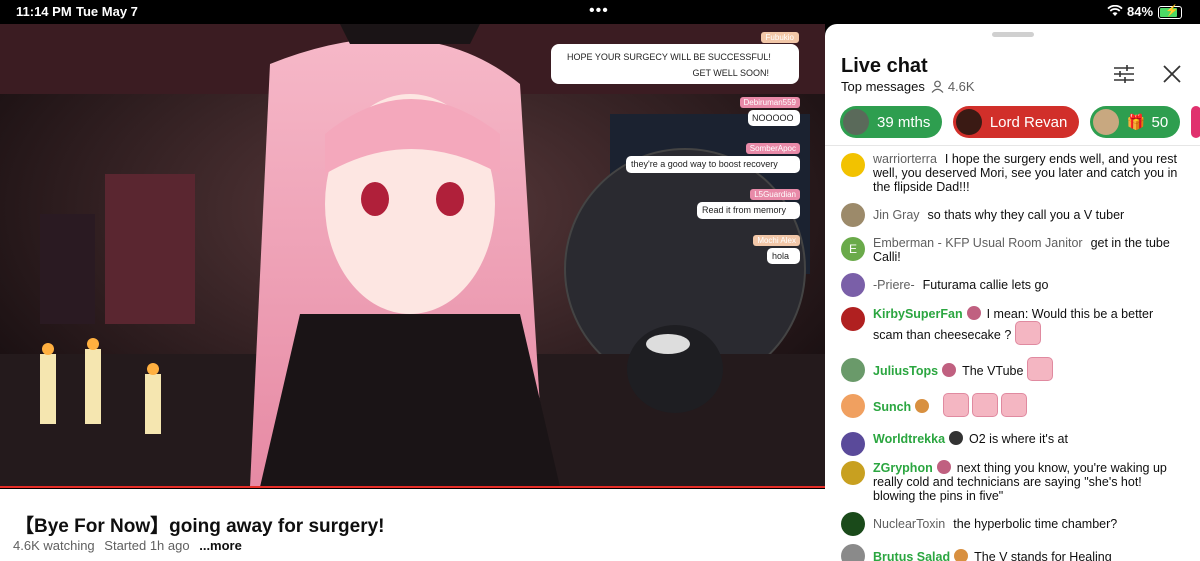  What do you see at coordinates (937, 86) in the screenshot?
I see `person-icon` at bounding box center [937, 86].